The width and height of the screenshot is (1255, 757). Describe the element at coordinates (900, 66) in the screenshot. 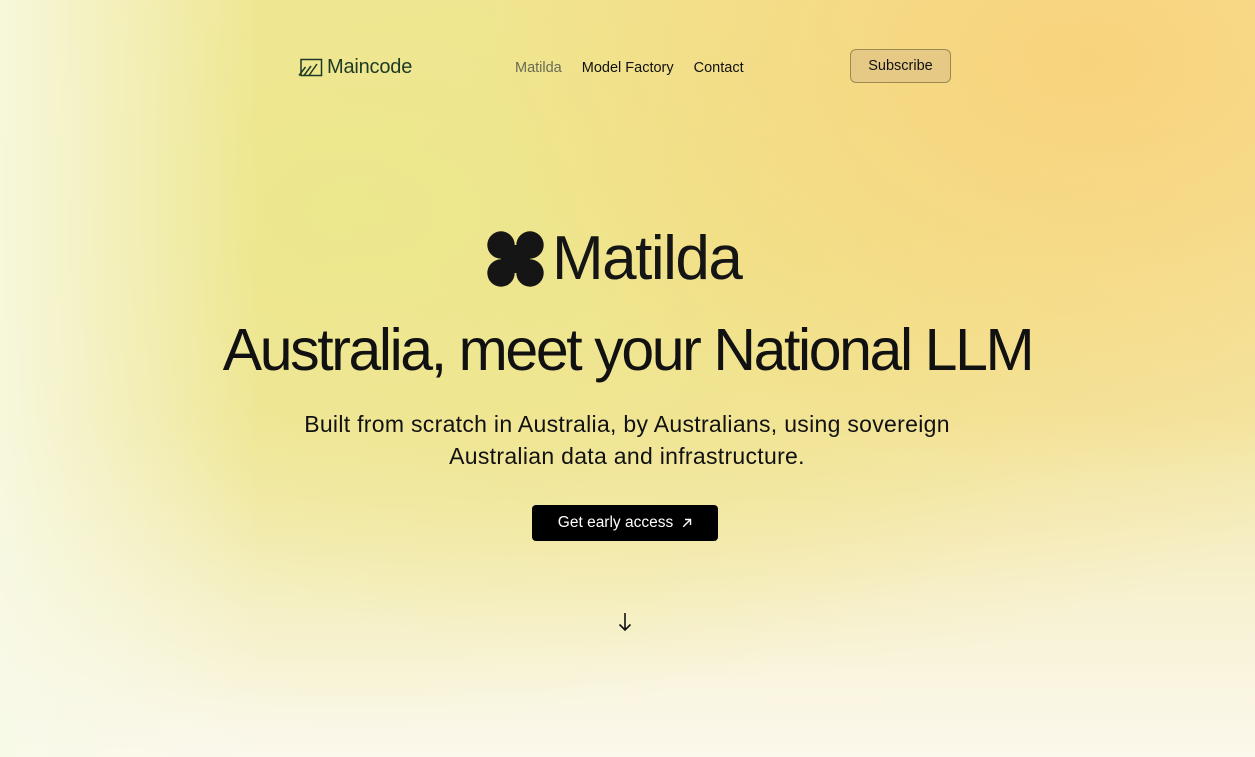

I see `subscribe-button: Subscribe` at that location.